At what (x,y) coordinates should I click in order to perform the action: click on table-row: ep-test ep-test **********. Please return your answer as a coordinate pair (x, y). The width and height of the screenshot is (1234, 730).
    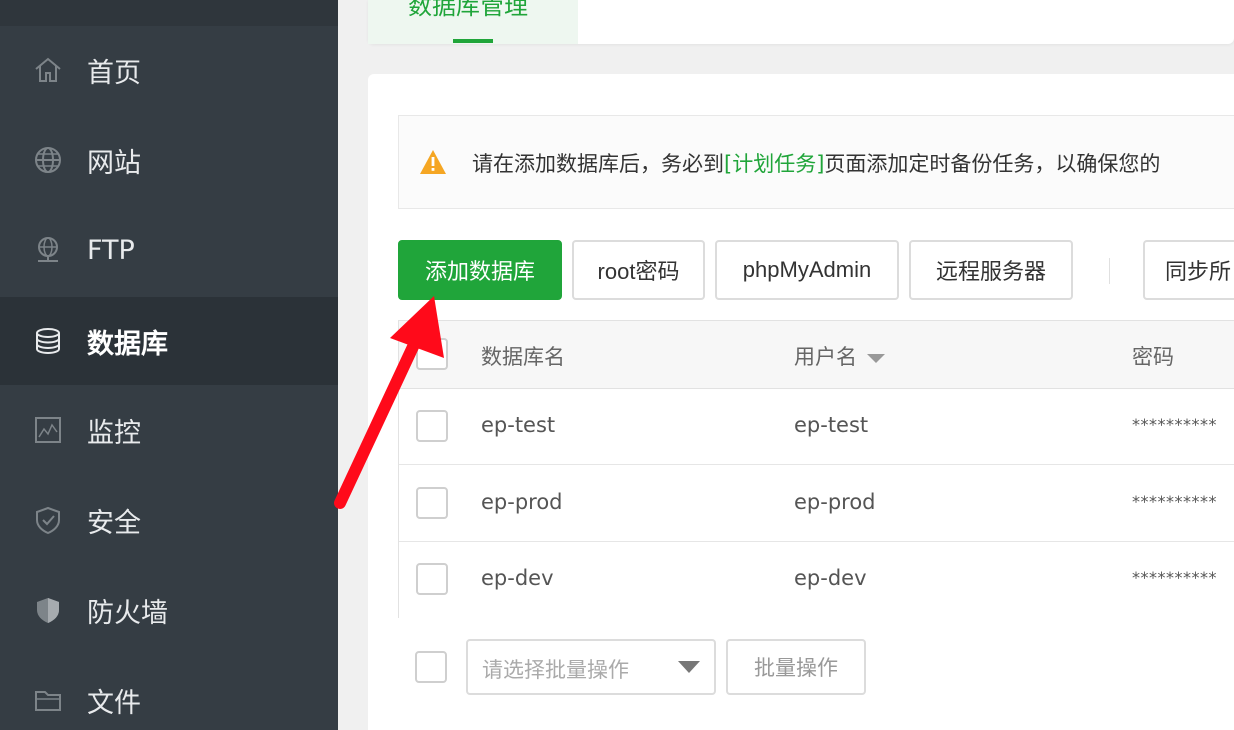
    Looking at the image, I should click on (816, 427).